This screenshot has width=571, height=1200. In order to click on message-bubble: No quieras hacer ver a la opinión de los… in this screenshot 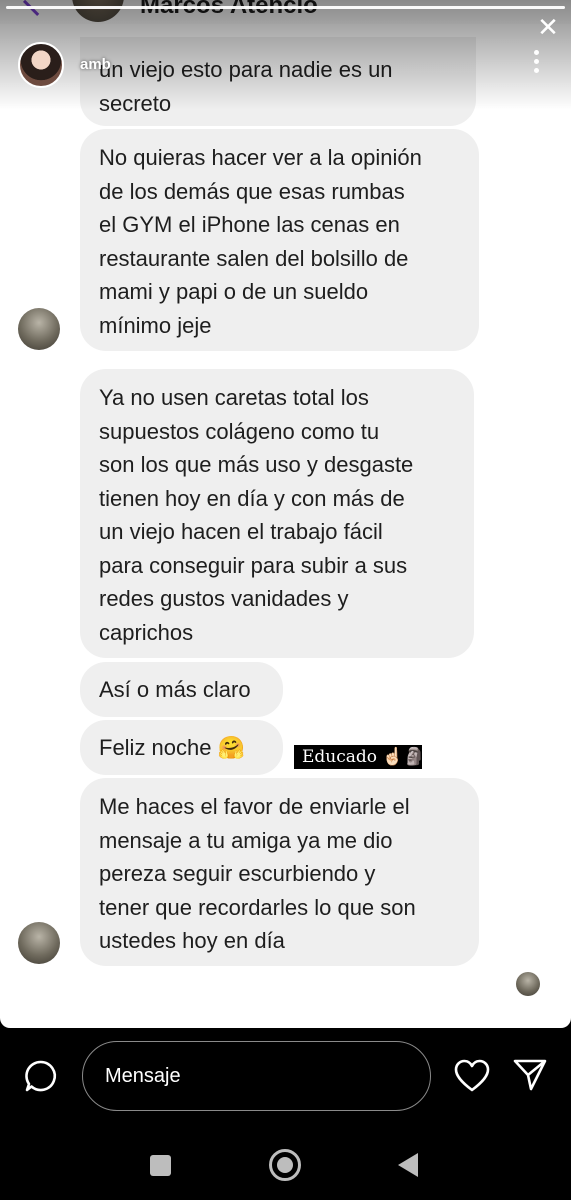, I will do `click(279, 240)`.